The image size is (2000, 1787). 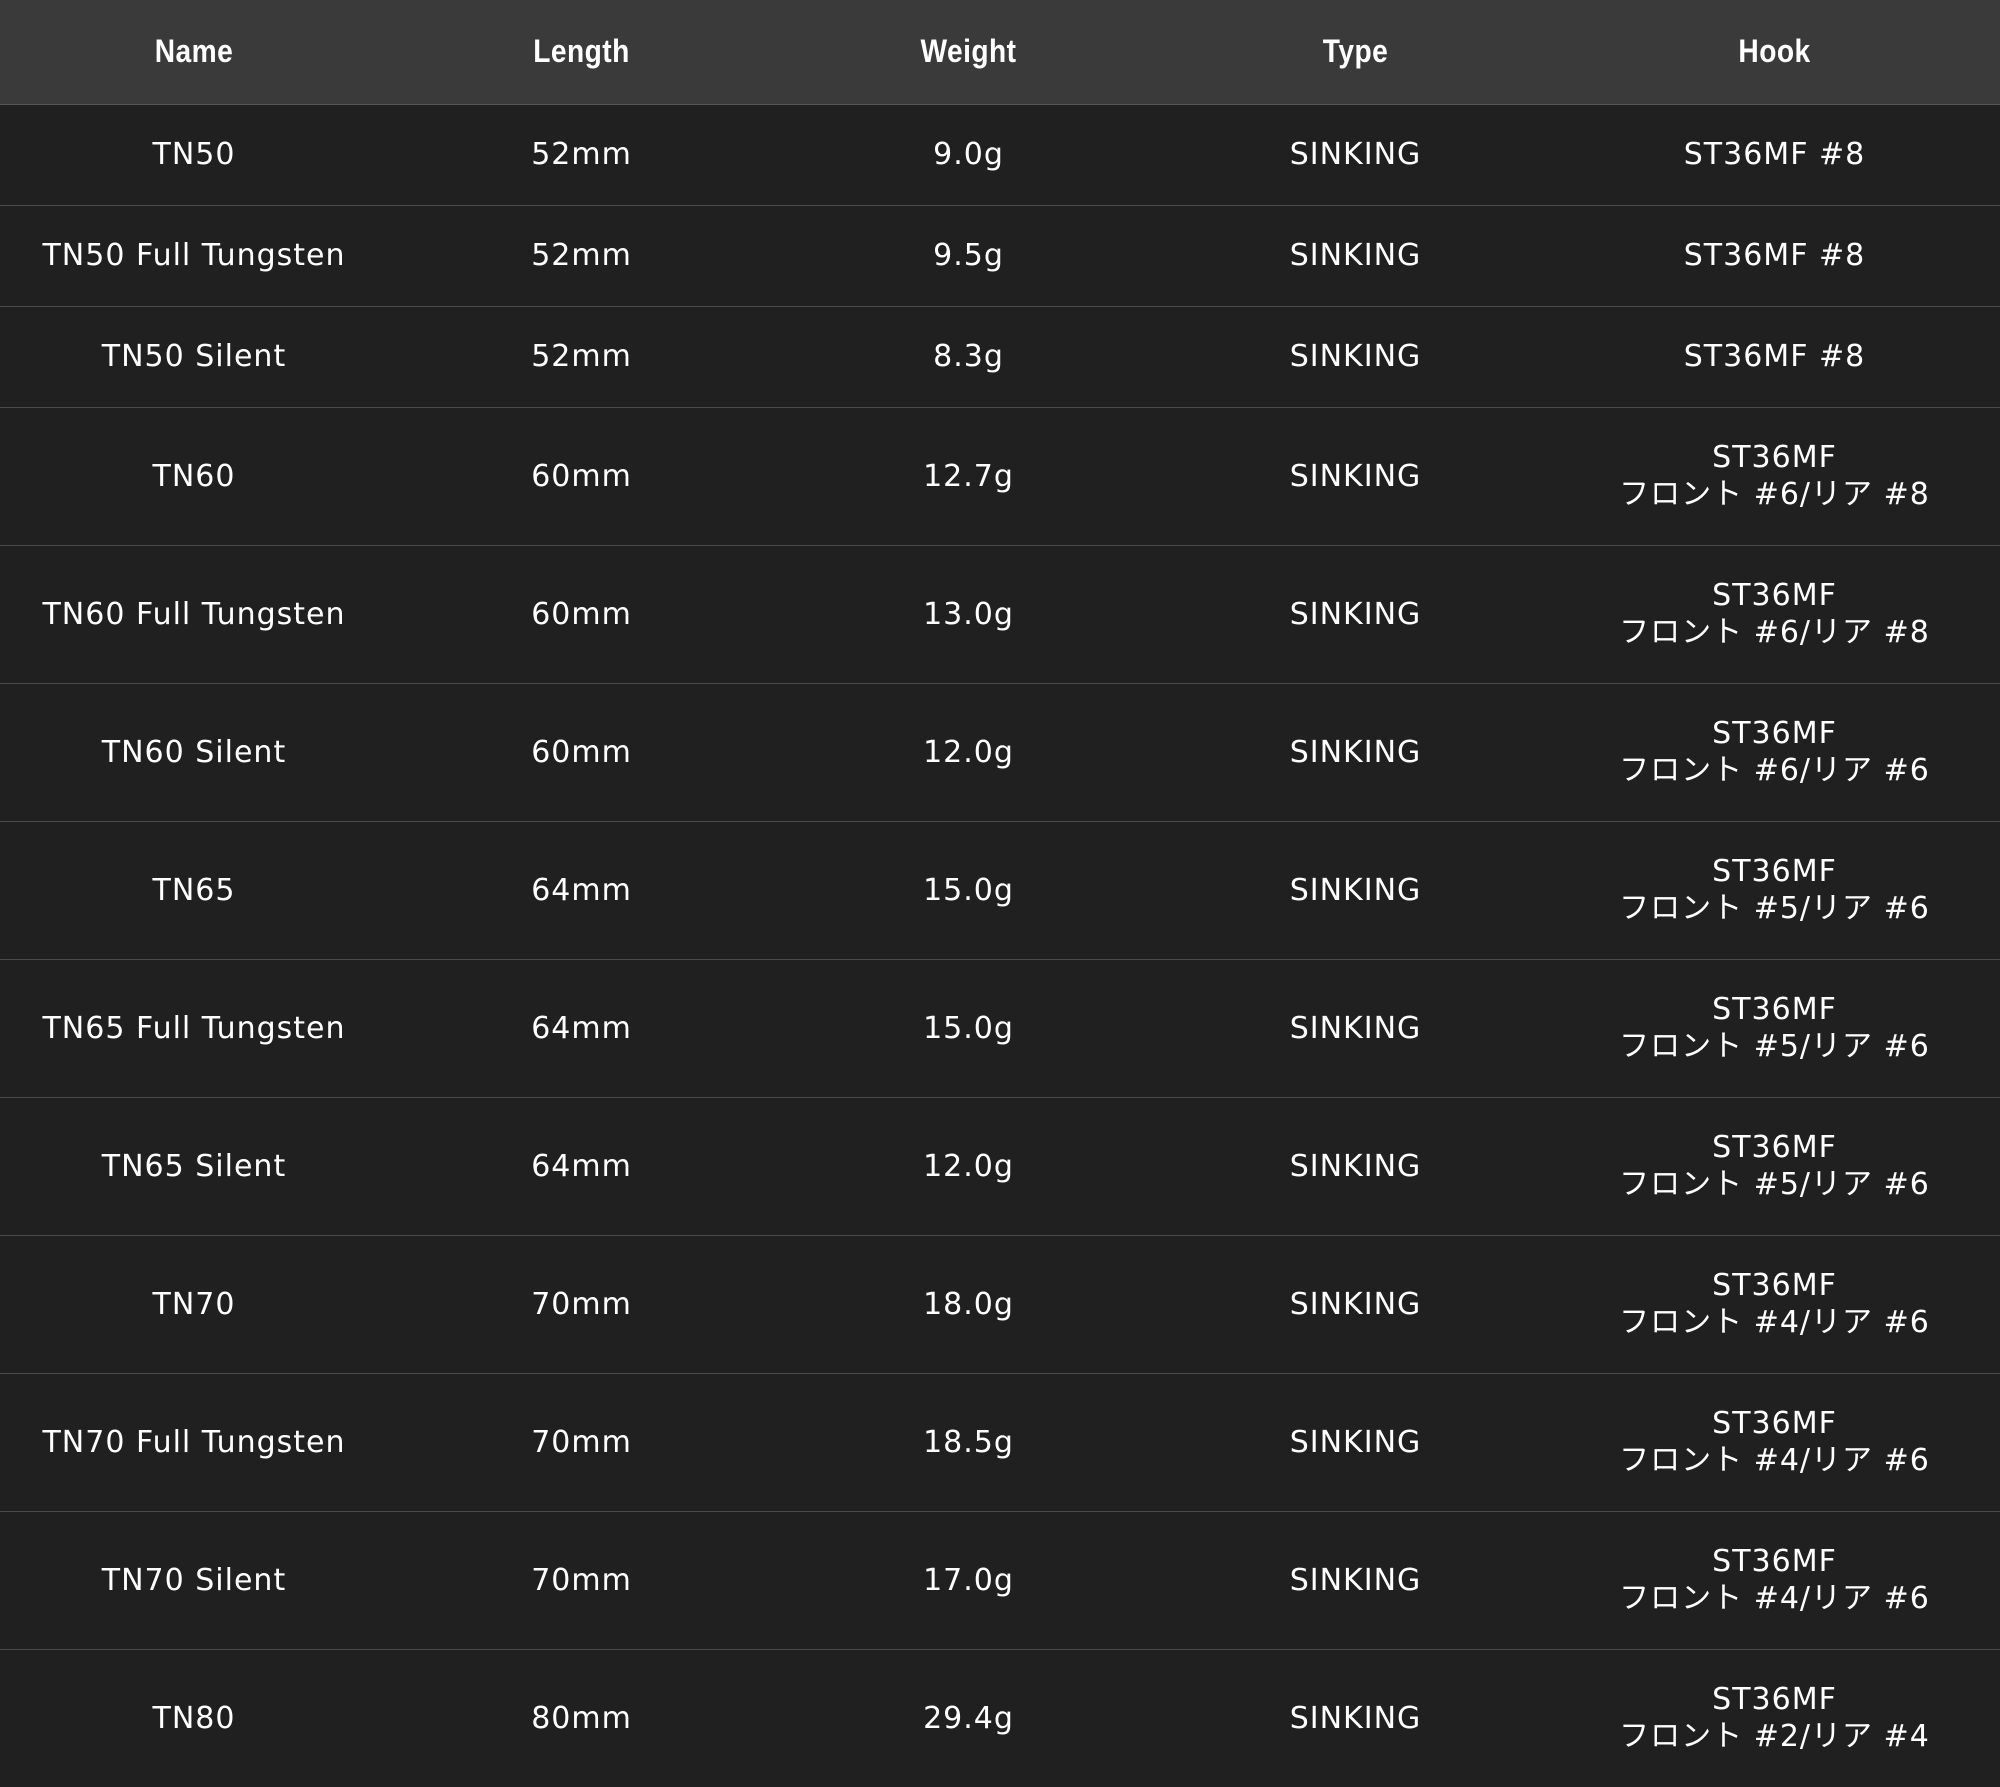 What do you see at coordinates (1355, 52) in the screenshot?
I see `header-type: Type` at bounding box center [1355, 52].